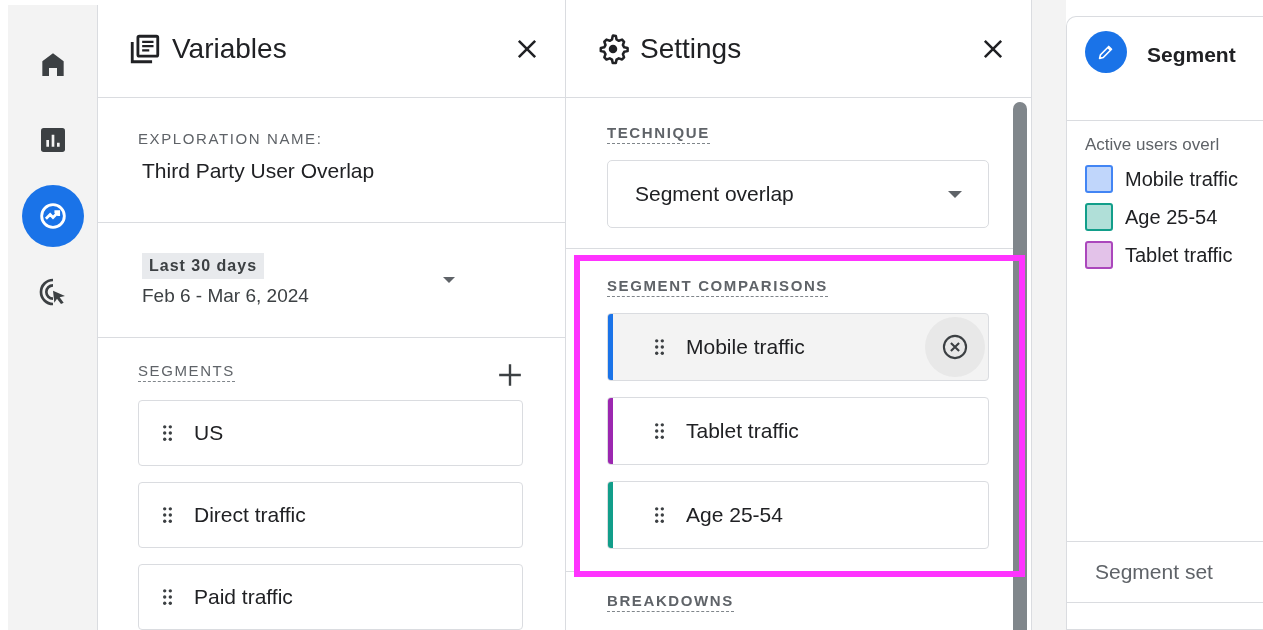 The image size is (1263, 630). I want to click on segment-chip: Paid traffic, so click(330, 597).